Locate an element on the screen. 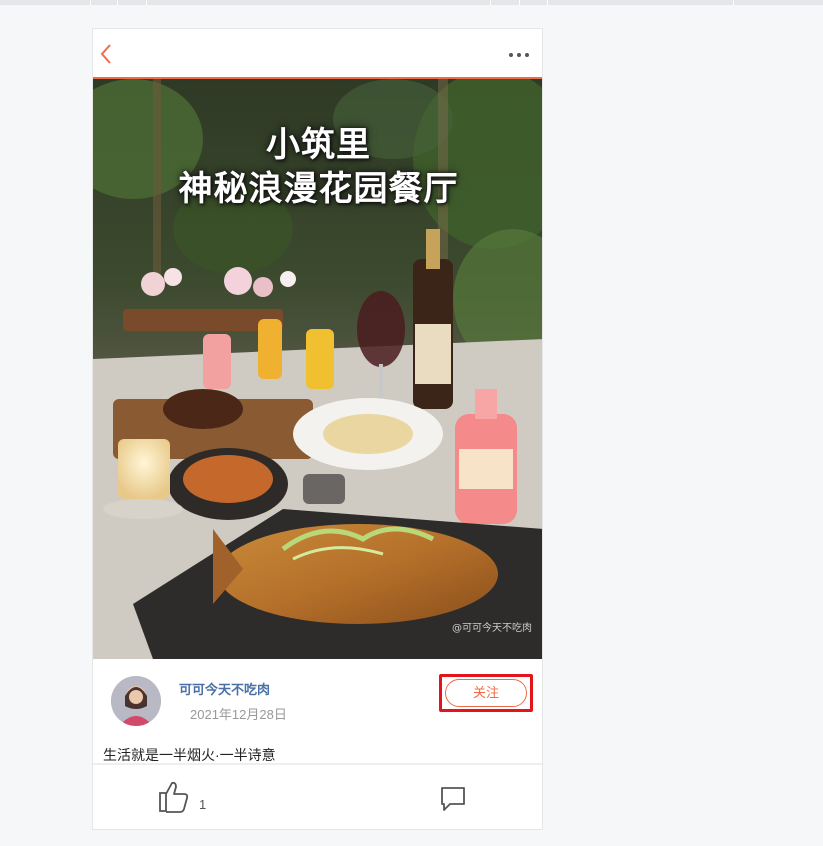 The width and height of the screenshot is (823, 846). like-count: 1 is located at coordinates (203, 804).